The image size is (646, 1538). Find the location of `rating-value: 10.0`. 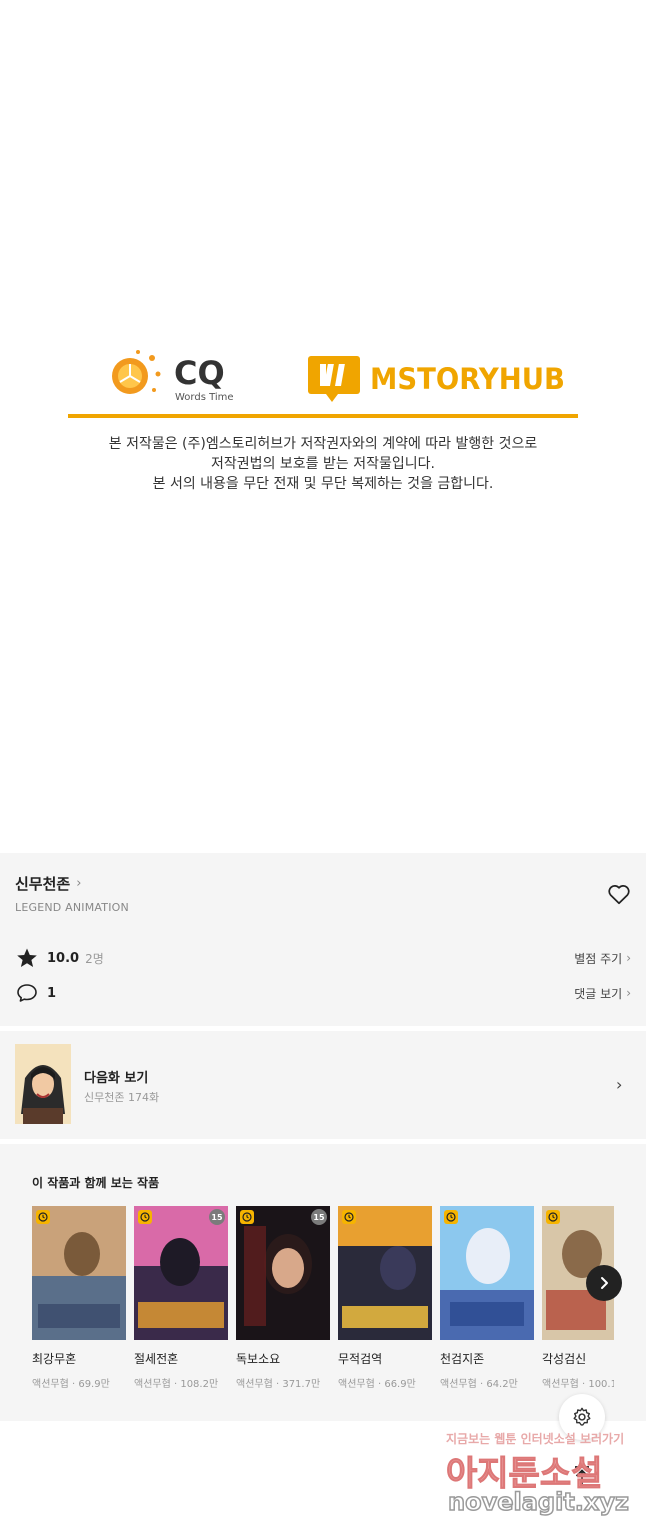

rating-value: 10.0 is located at coordinates (63, 958).